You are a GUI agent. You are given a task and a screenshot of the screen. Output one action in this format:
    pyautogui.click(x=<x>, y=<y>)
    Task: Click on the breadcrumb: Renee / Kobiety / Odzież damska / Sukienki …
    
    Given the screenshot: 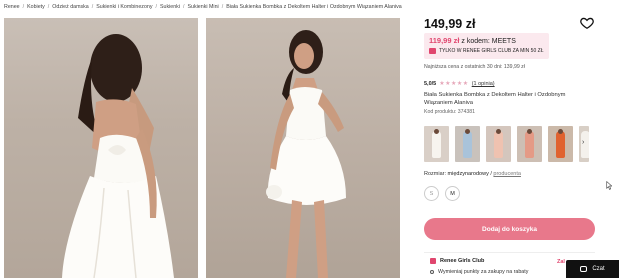 What is the action you would take?
    pyautogui.click(x=203, y=7)
    